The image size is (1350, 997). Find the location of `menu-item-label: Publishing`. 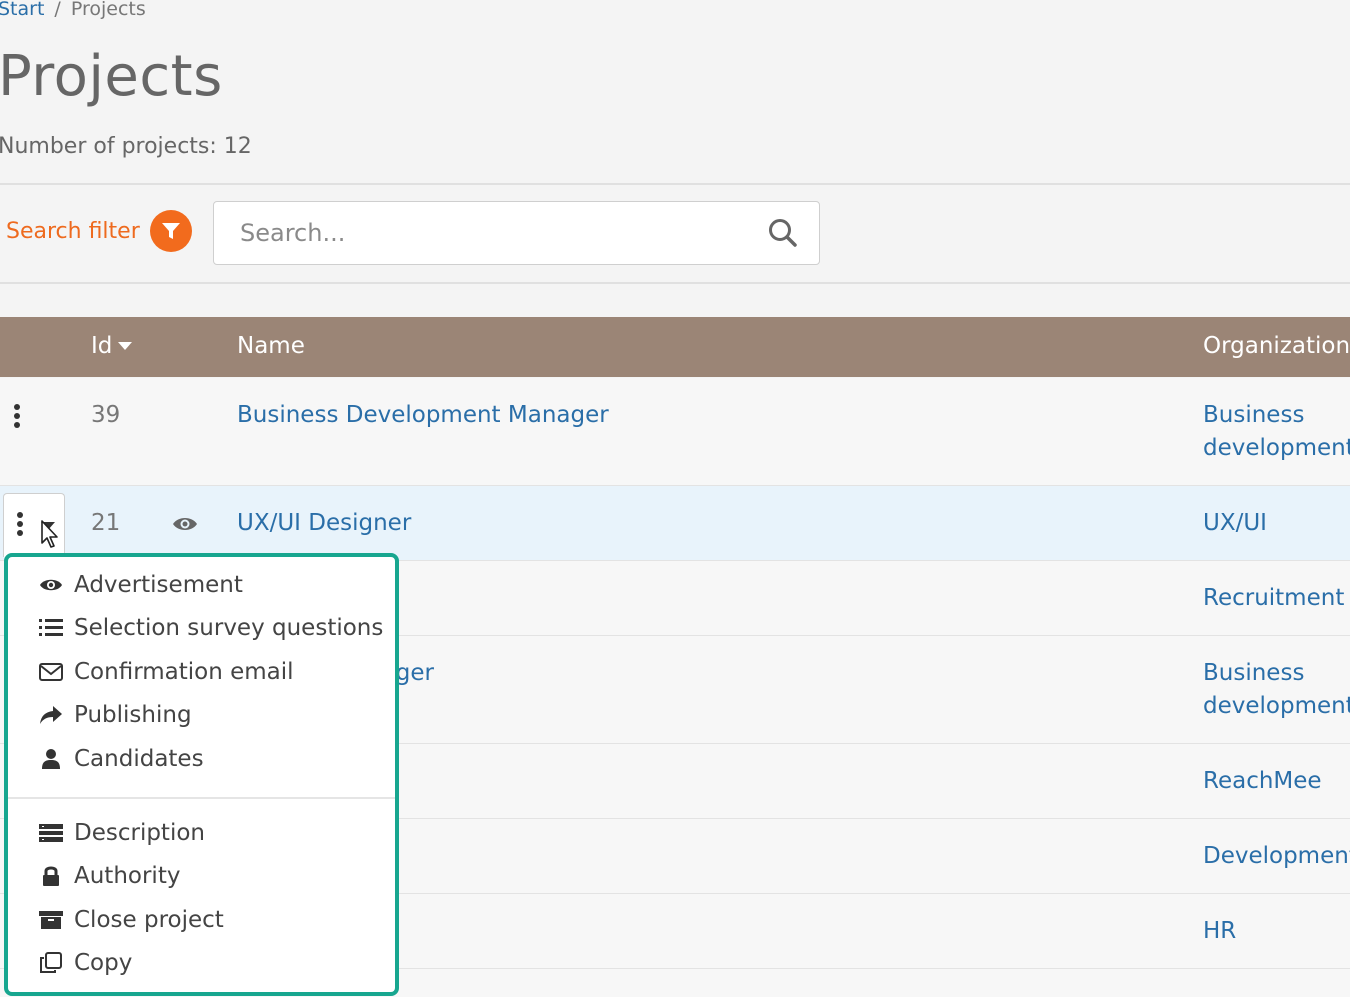

menu-item-label: Publishing is located at coordinates (133, 715).